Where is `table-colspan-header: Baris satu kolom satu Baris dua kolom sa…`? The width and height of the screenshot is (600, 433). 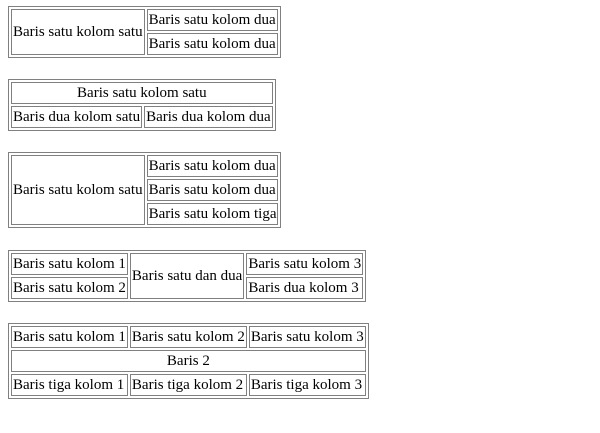
table-colspan-header: Baris satu kolom satu Baris dua kolom sa… is located at coordinates (142, 105).